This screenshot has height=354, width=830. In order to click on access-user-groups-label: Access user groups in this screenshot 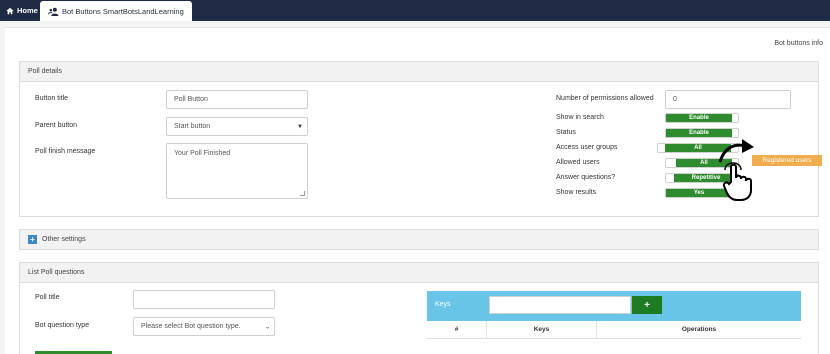, I will do `click(587, 147)`.